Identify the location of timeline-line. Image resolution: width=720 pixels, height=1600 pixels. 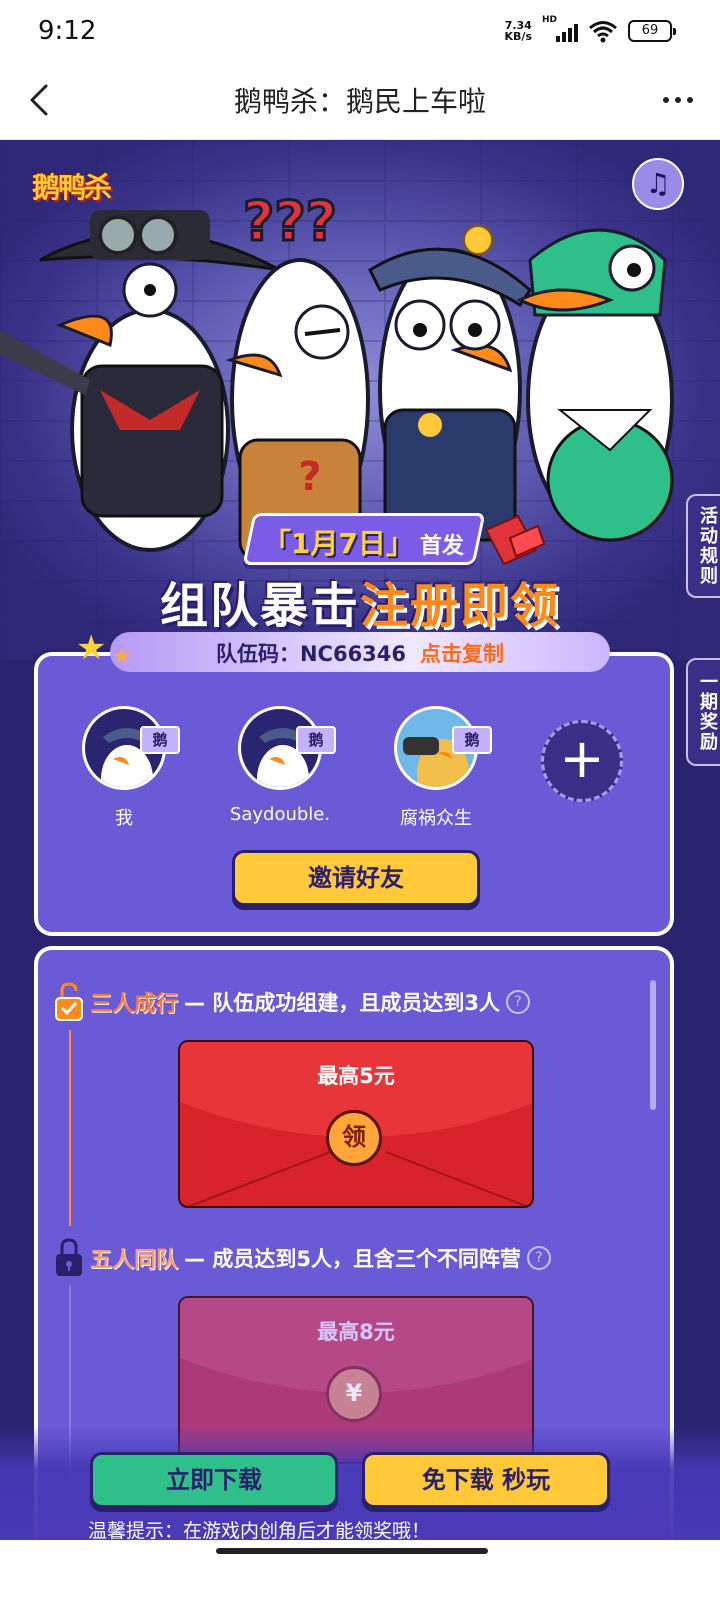
(70, 1128).